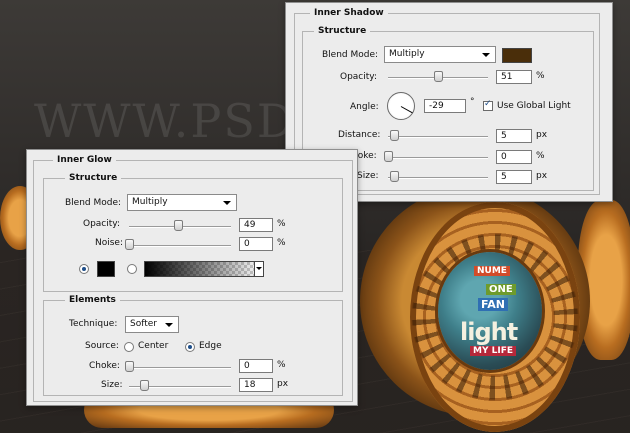 The width and height of the screenshot is (630, 433). Describe the element at coordinates (514, 177) in the screenshot. I see `size-field: 5` at that location.